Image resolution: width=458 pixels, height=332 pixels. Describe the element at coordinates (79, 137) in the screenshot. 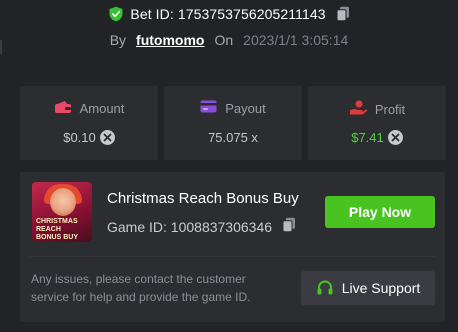

I see `amount-value: $0.10` at that location.